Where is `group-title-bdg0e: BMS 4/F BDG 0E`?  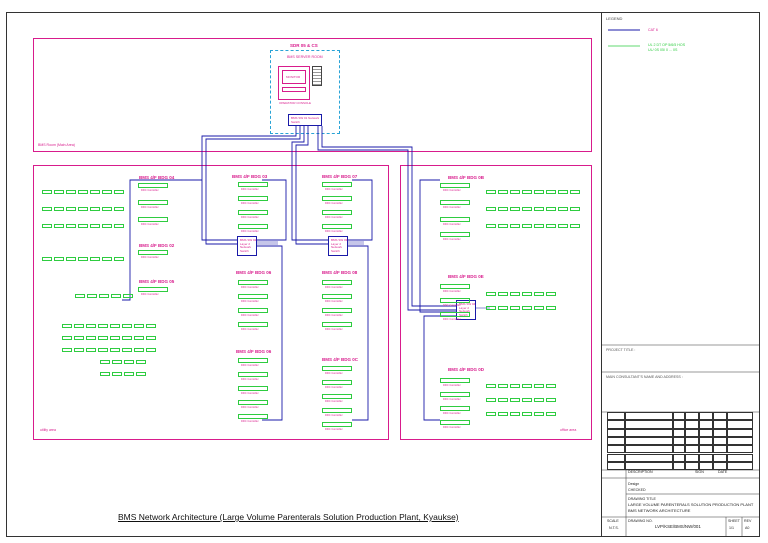 group-title-bdg0e: BMS 4/F BDG 0E is located at coordinates (466, 276).